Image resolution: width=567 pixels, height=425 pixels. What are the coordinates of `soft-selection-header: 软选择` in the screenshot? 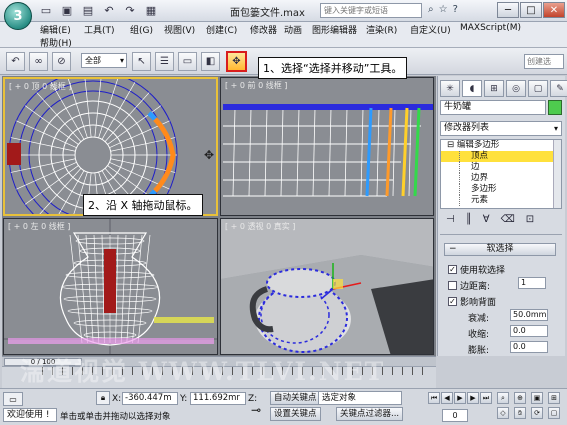 It's located at (500, 249).